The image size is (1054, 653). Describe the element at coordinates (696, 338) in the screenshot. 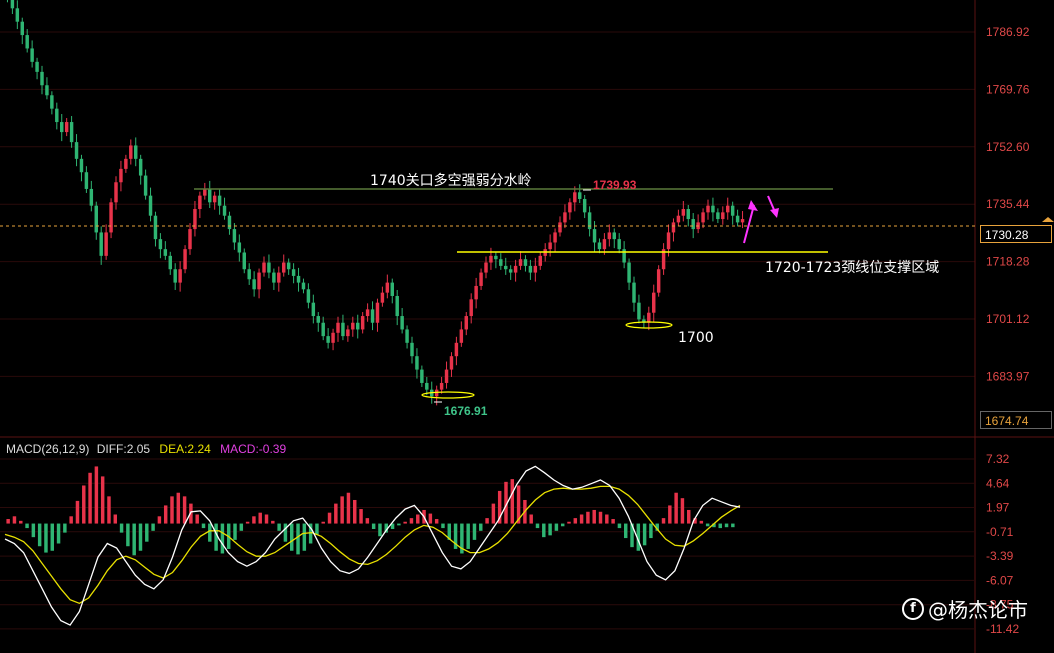

I see `low2-label: 1700` at that location.